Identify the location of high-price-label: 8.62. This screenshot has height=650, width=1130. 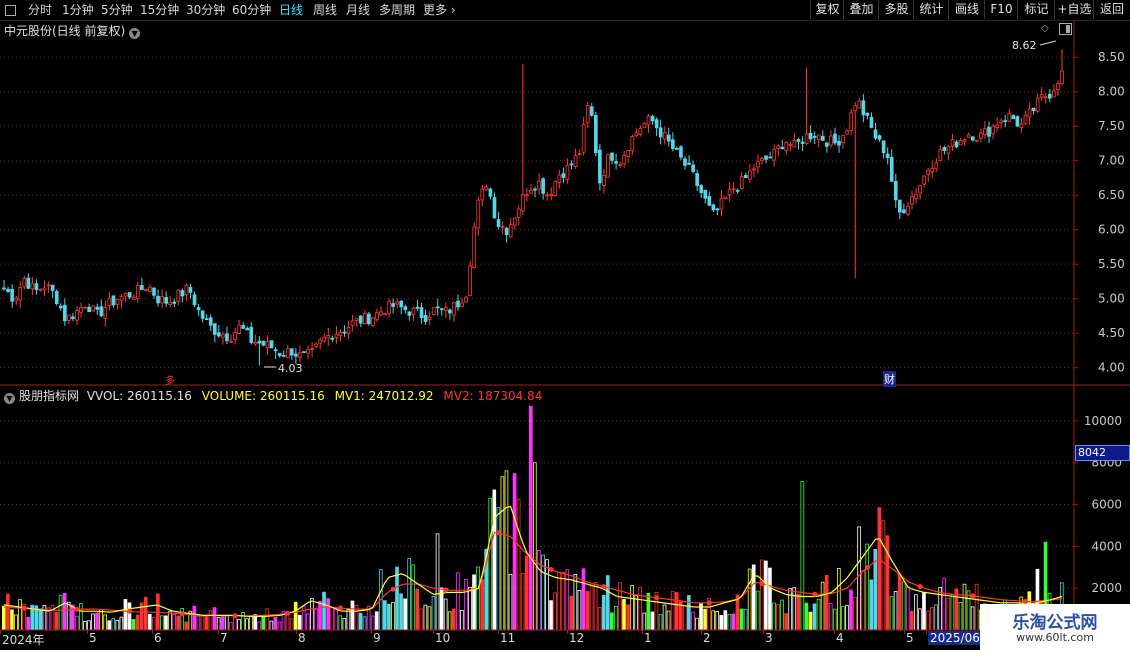
(1024, 45).